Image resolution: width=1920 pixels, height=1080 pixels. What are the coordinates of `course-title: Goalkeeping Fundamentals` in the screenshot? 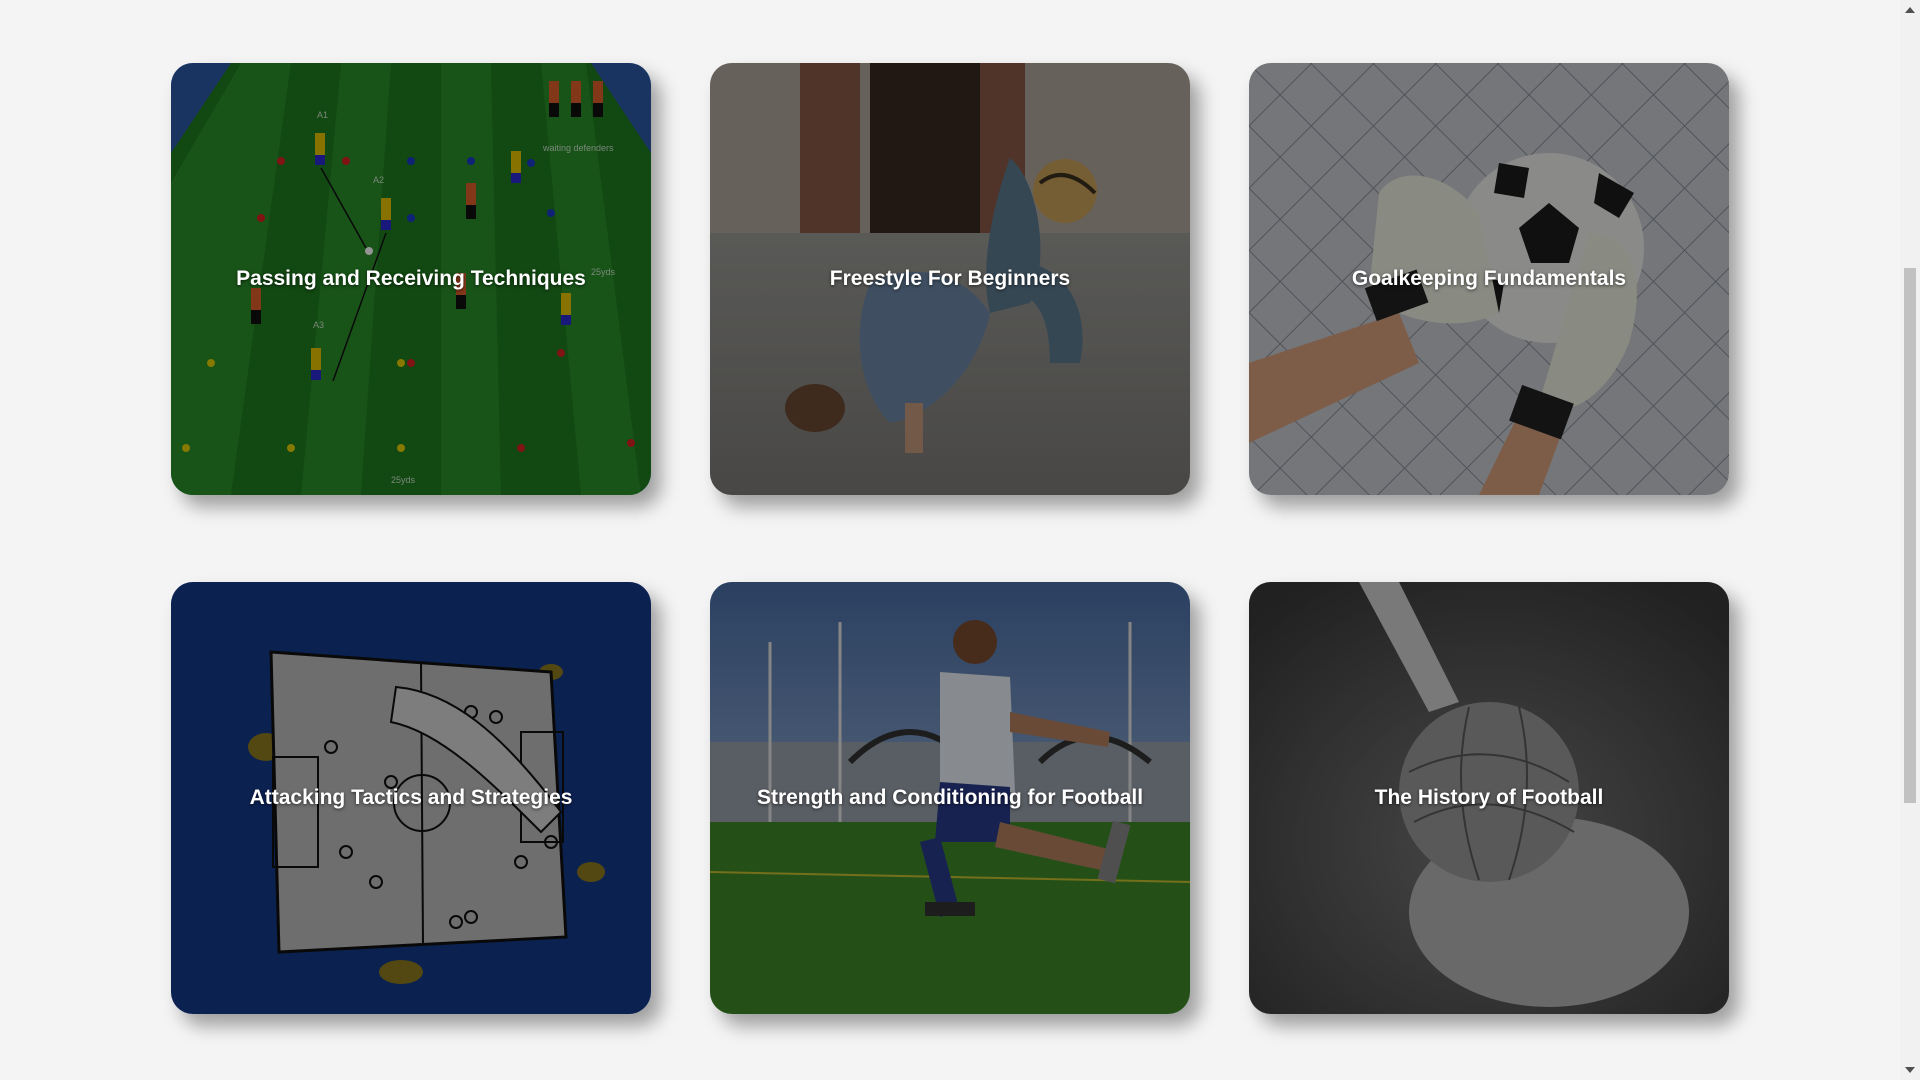 It's located at (1489, 278).